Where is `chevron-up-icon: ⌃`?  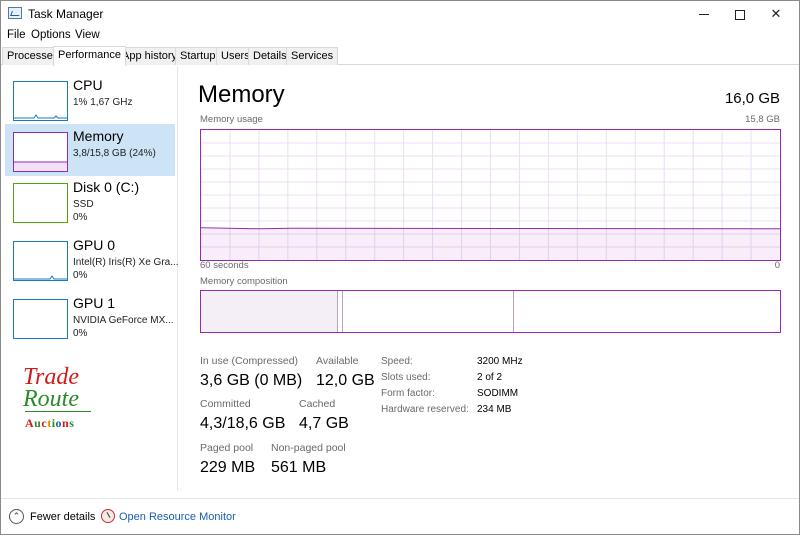 chevron-up-icon: ⌃ is located at coordinates (16, 516).